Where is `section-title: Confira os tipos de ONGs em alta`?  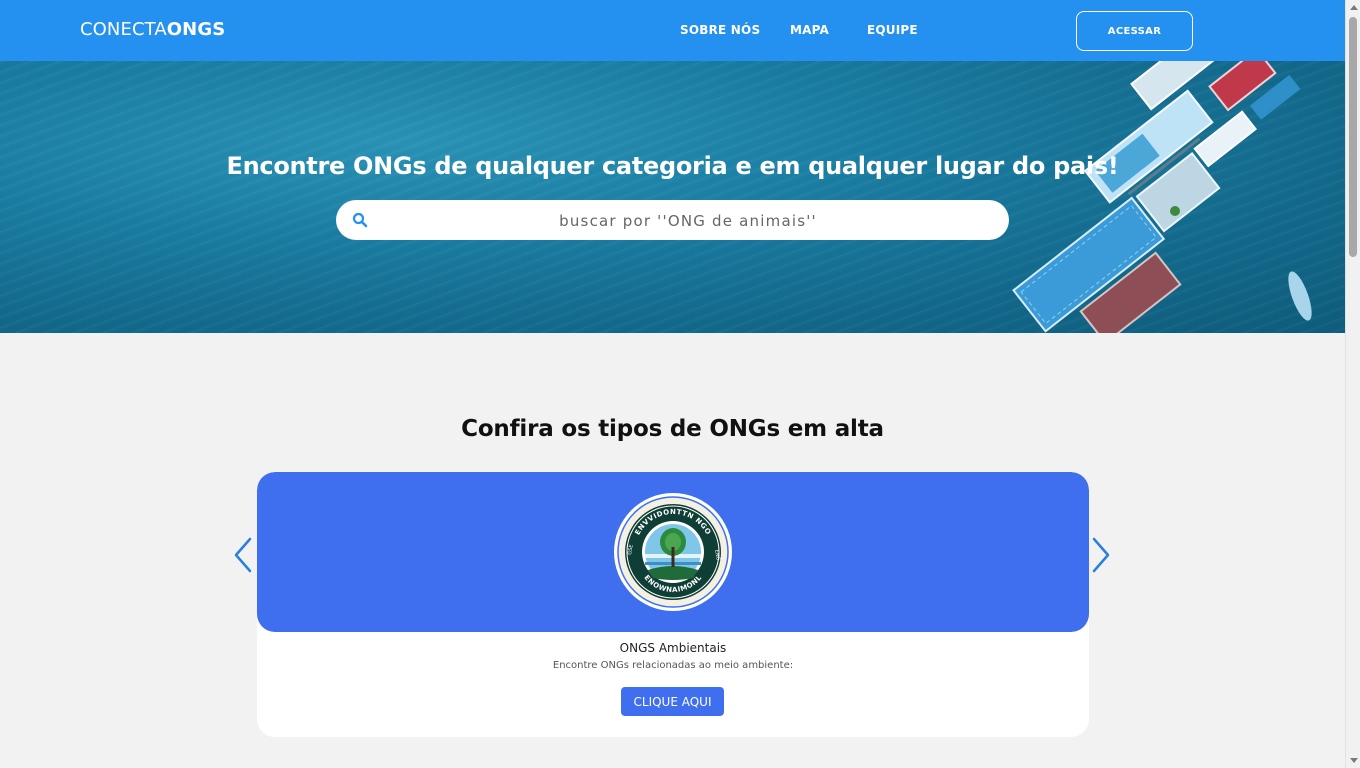 section-title: Confira os tipos de ONGs em alta is located at coordinates (672, 429).